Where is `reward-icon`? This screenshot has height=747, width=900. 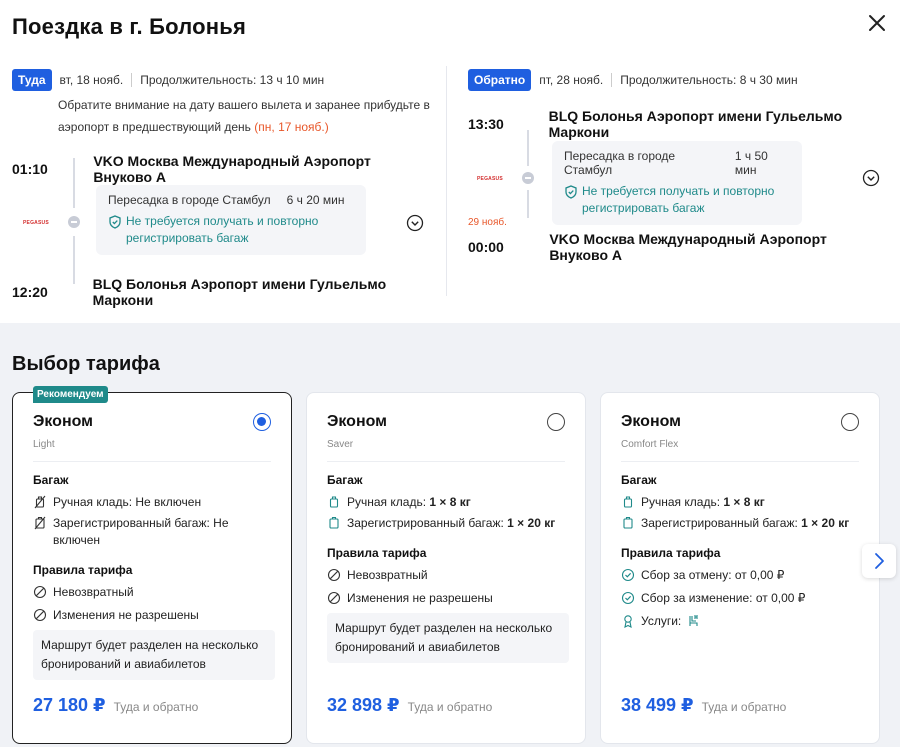
reward-icon is located at coordinates (628, 621).